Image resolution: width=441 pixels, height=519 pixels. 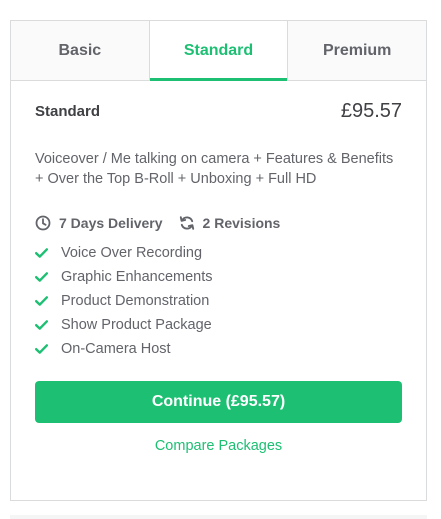 I want to click on feature-item: On-Camera Host, so click(x=218, y=349).